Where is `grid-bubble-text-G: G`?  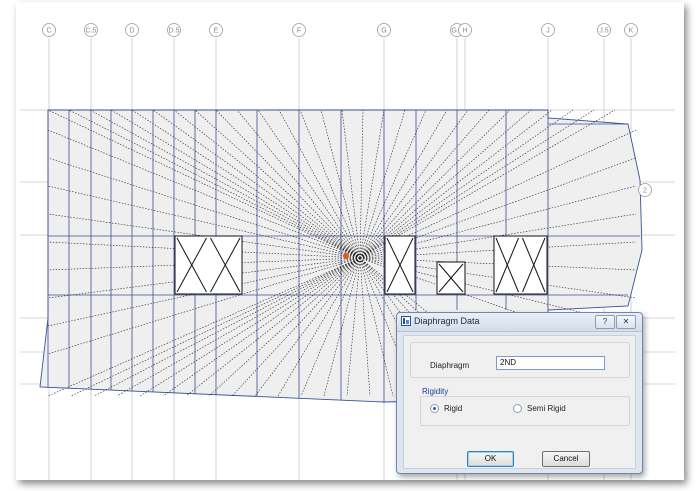
grid-bubble-text-G: G is located at coordinates (383, 31).